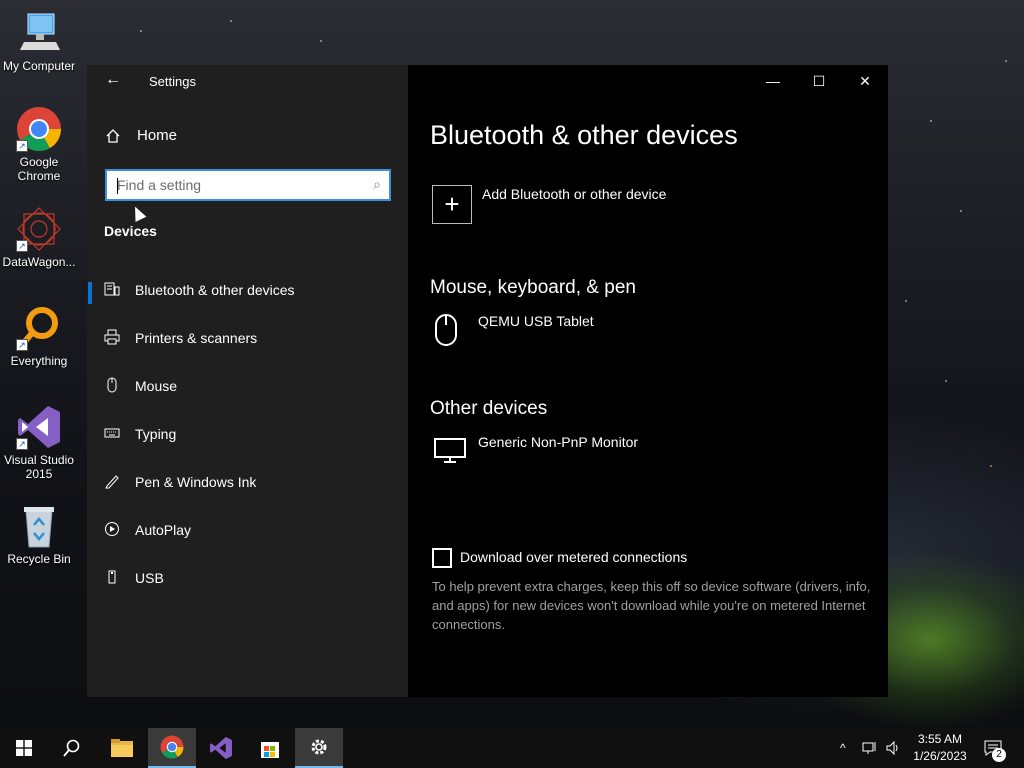 The width and height of the screenshot is (1024, 768). Describe the element at coordinates (157, 135) in the screenshot. I see `home-label: Home` at that location.